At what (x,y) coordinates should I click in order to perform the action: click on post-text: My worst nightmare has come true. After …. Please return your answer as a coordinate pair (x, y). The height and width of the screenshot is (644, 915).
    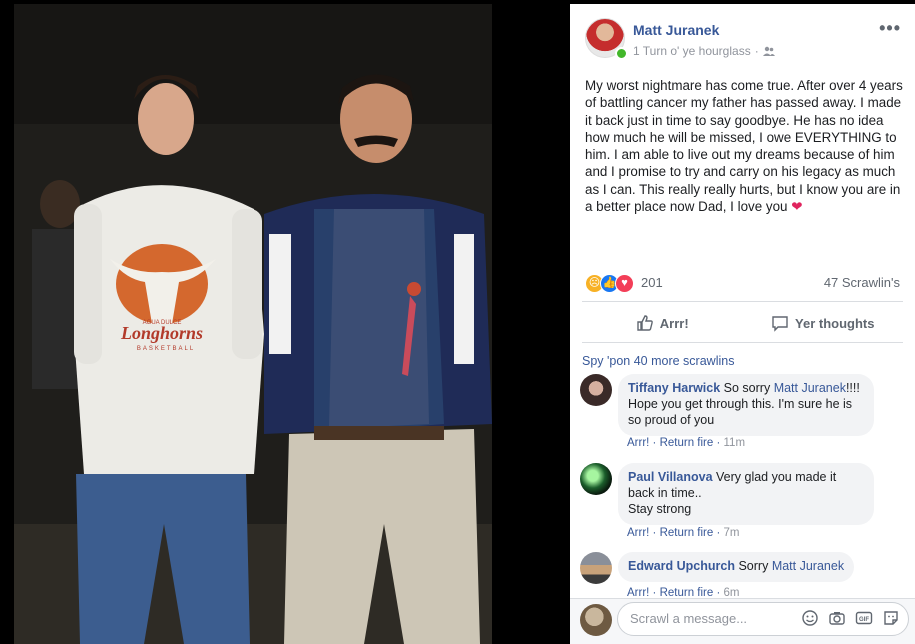
    Looking at the image, I should click on (744, 146).